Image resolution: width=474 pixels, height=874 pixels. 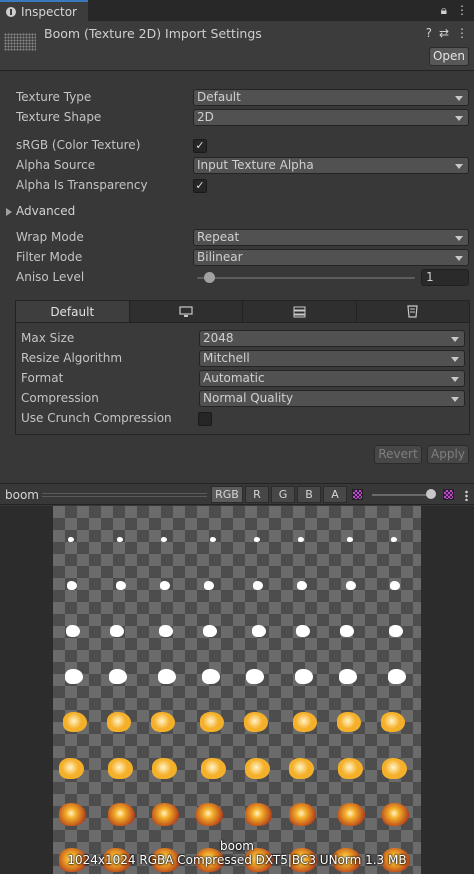 What do you see at coordinates (454, 10) in the screenshot?
I see `tab-actions: 🔒︎ ⋮` at bounding box center [454, 10].